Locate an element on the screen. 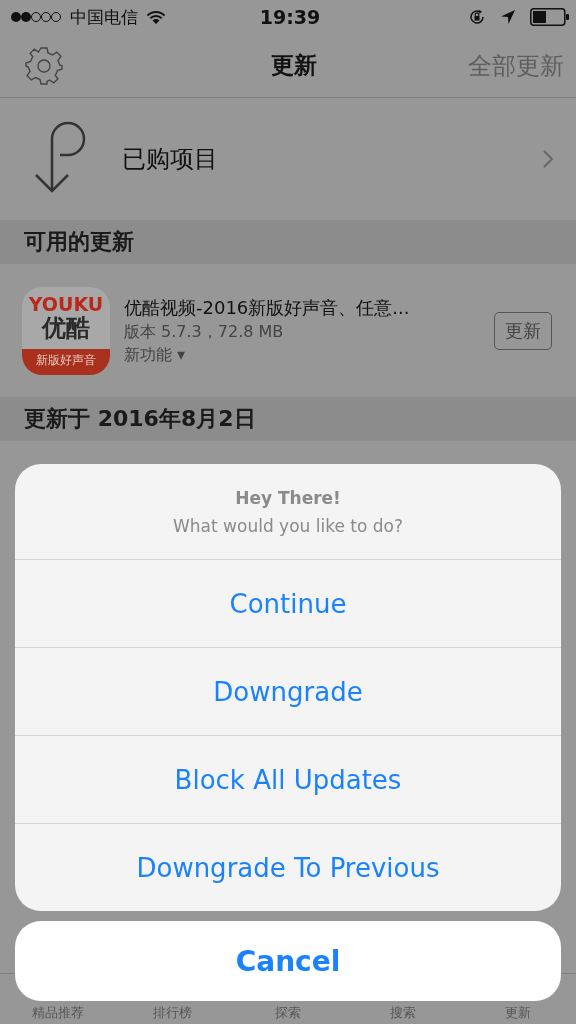 This screenshot has height=1024, width=576. cancel-button: Cancel is located at coordinates (288, 961).